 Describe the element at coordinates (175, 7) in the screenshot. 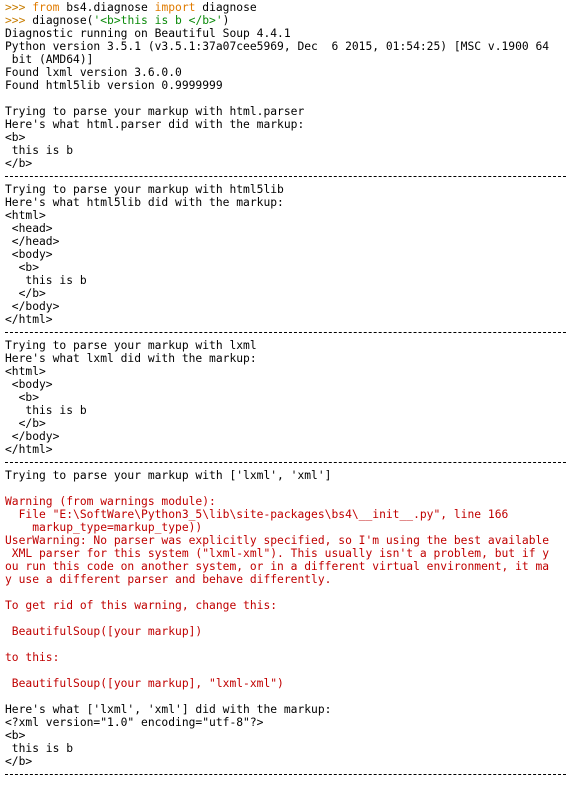

I see `code-token: import` at that location.